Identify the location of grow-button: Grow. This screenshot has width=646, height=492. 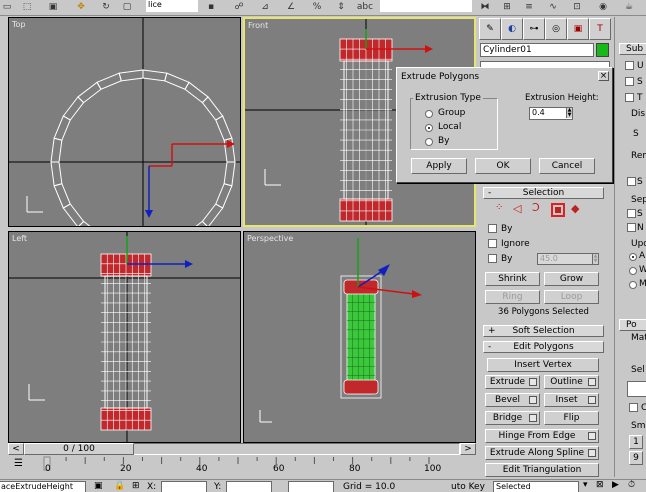
(571, 279).